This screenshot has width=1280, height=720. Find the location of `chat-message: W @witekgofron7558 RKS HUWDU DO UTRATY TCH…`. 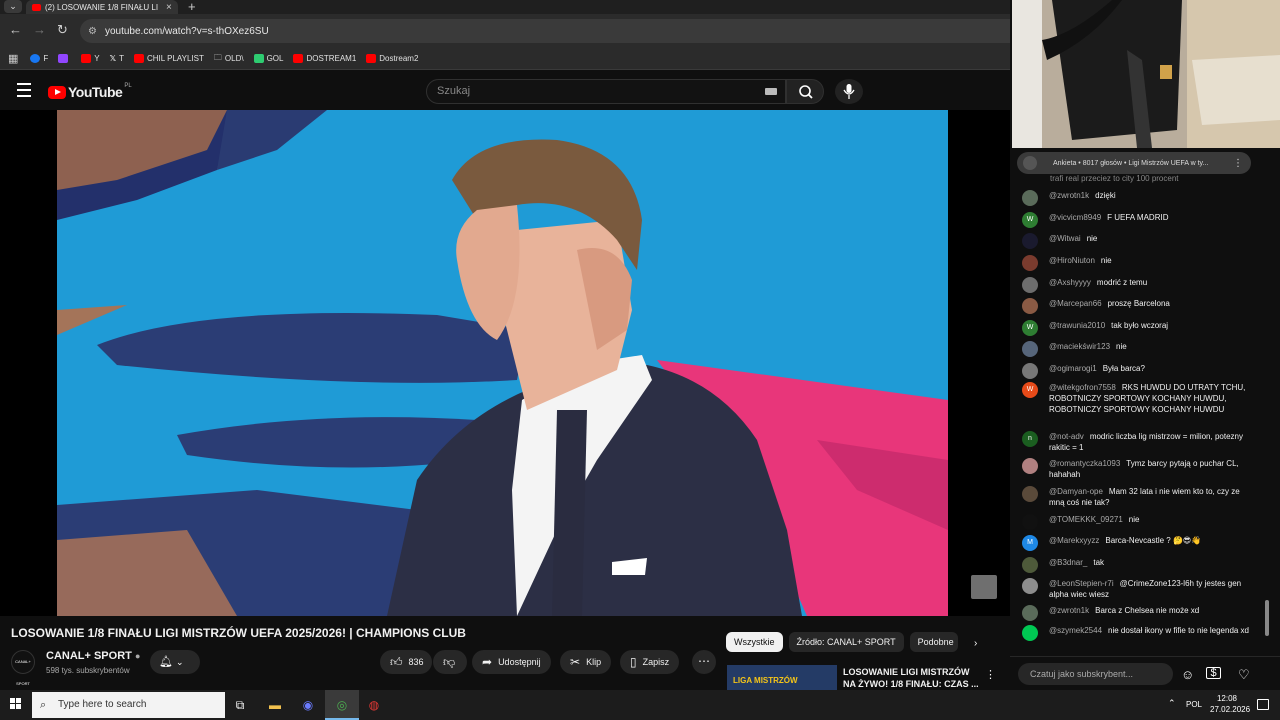

chat-message: W @witekgofron7558 RKS HUWDU DO UTRATY TCH… is located at coordinates (1137, 398).